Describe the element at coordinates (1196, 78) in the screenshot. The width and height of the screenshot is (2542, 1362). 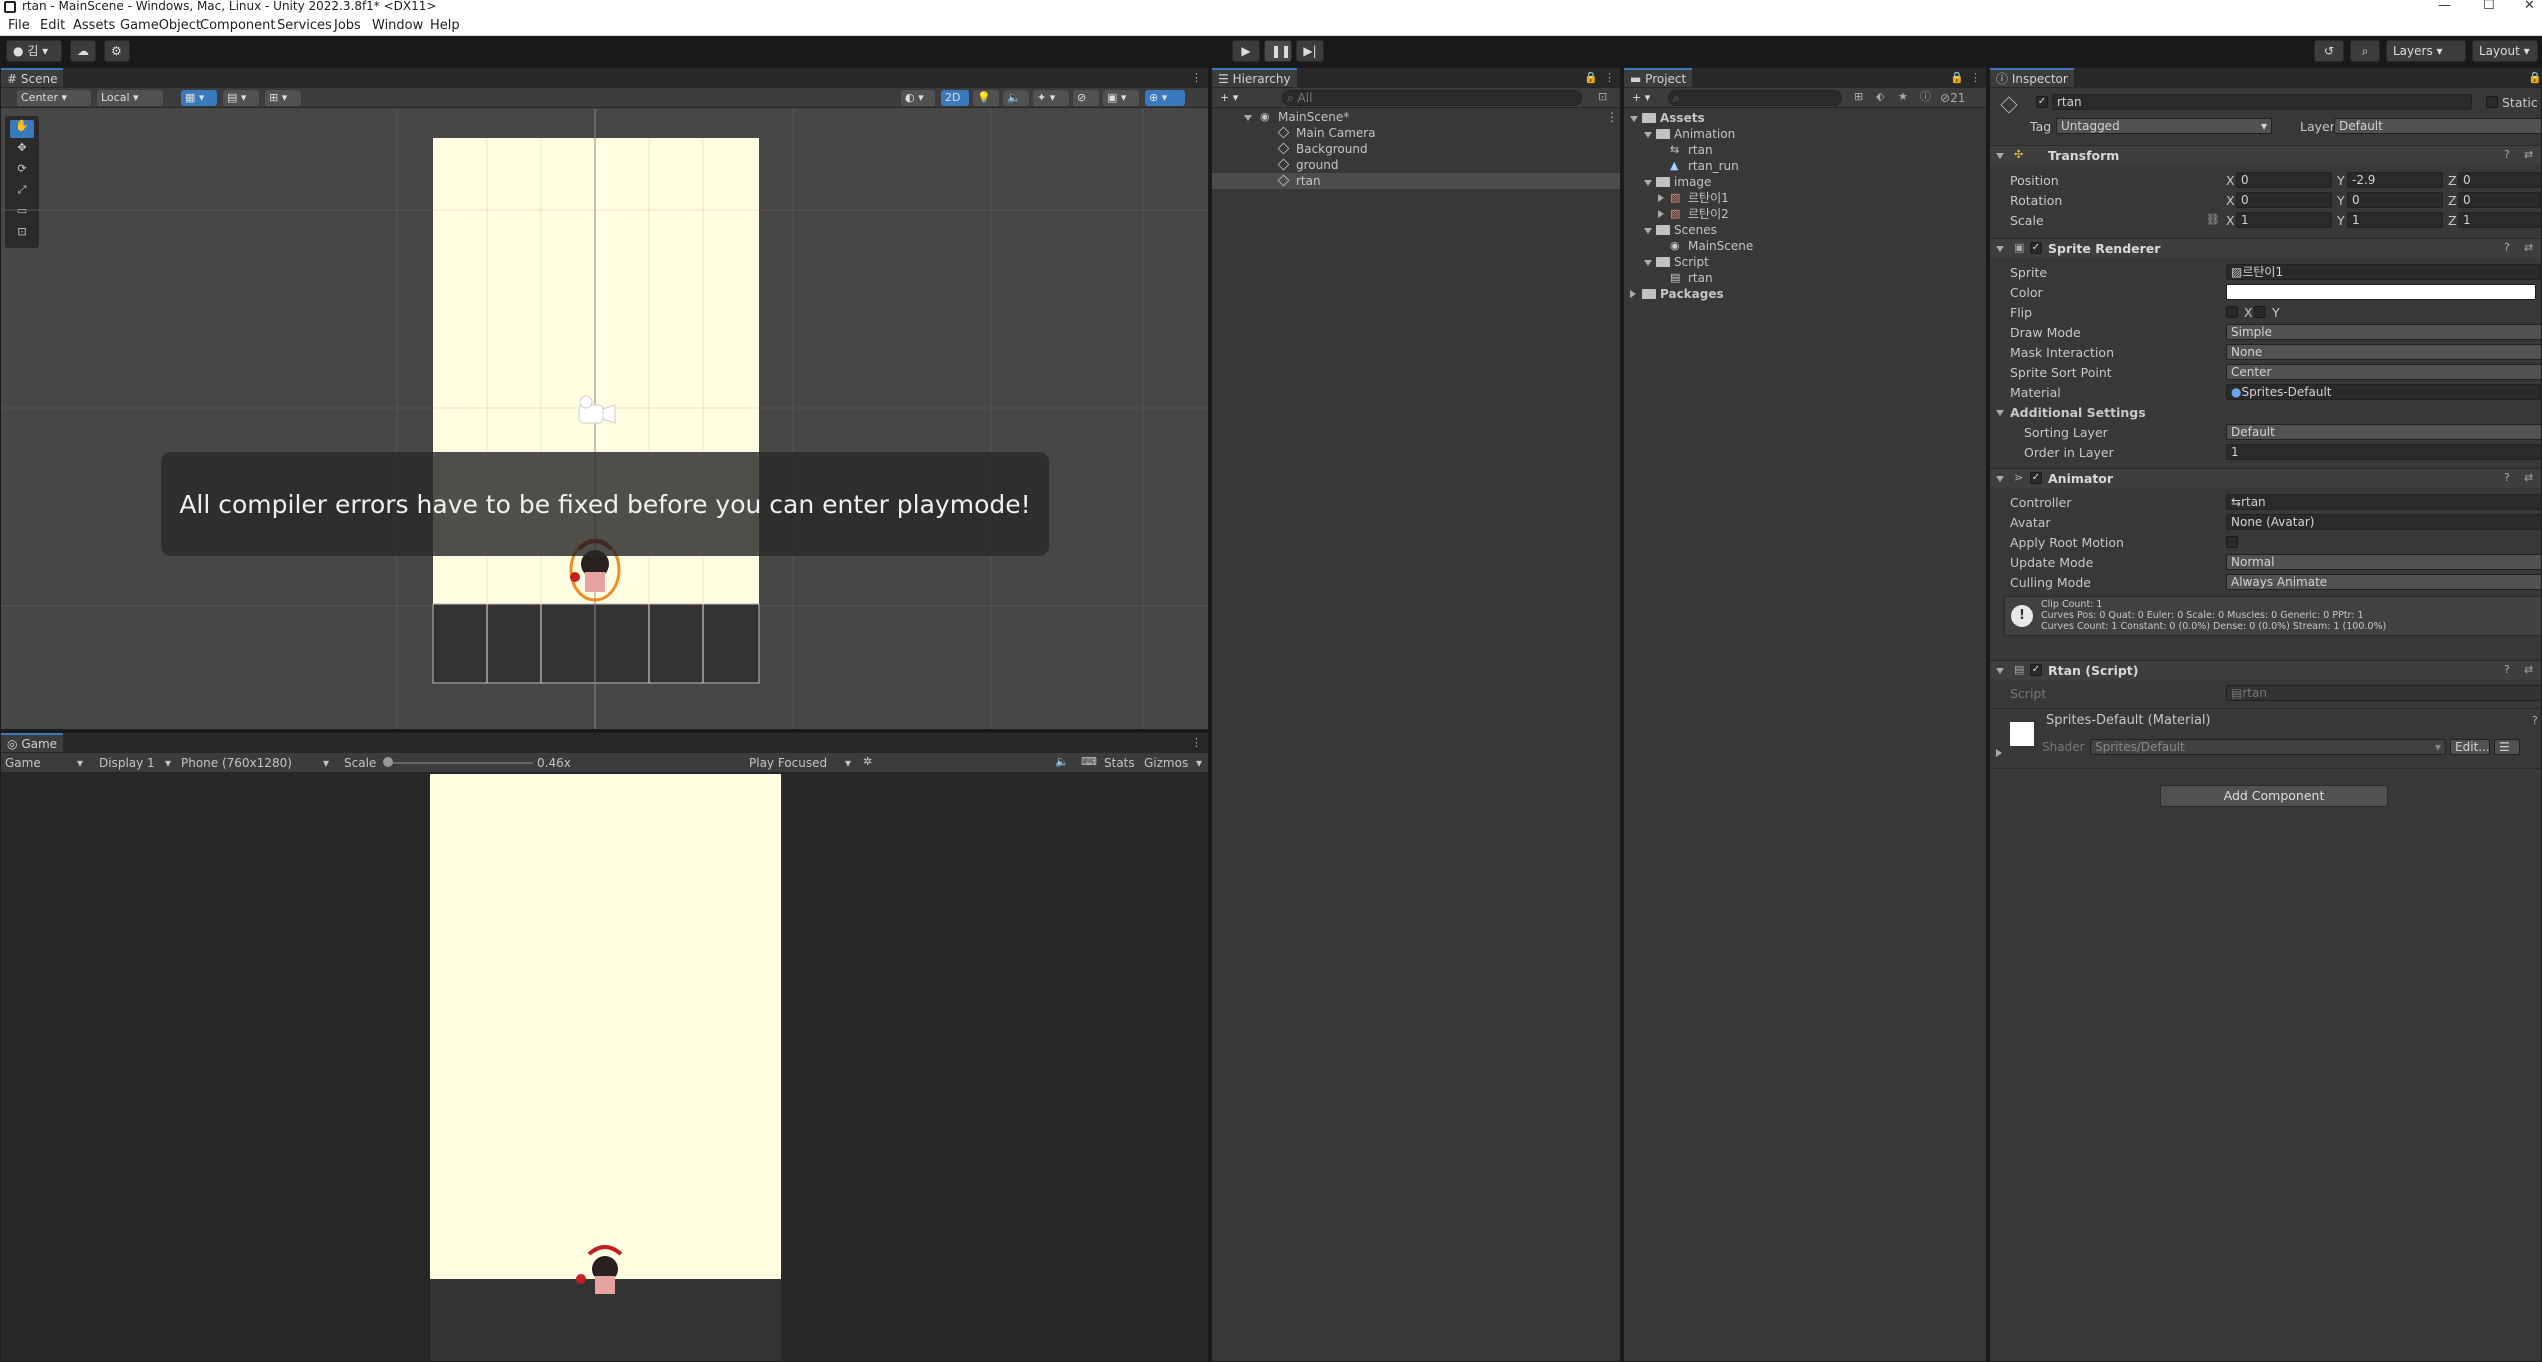
I see `panel-menu-icon: ⋮` at that location.